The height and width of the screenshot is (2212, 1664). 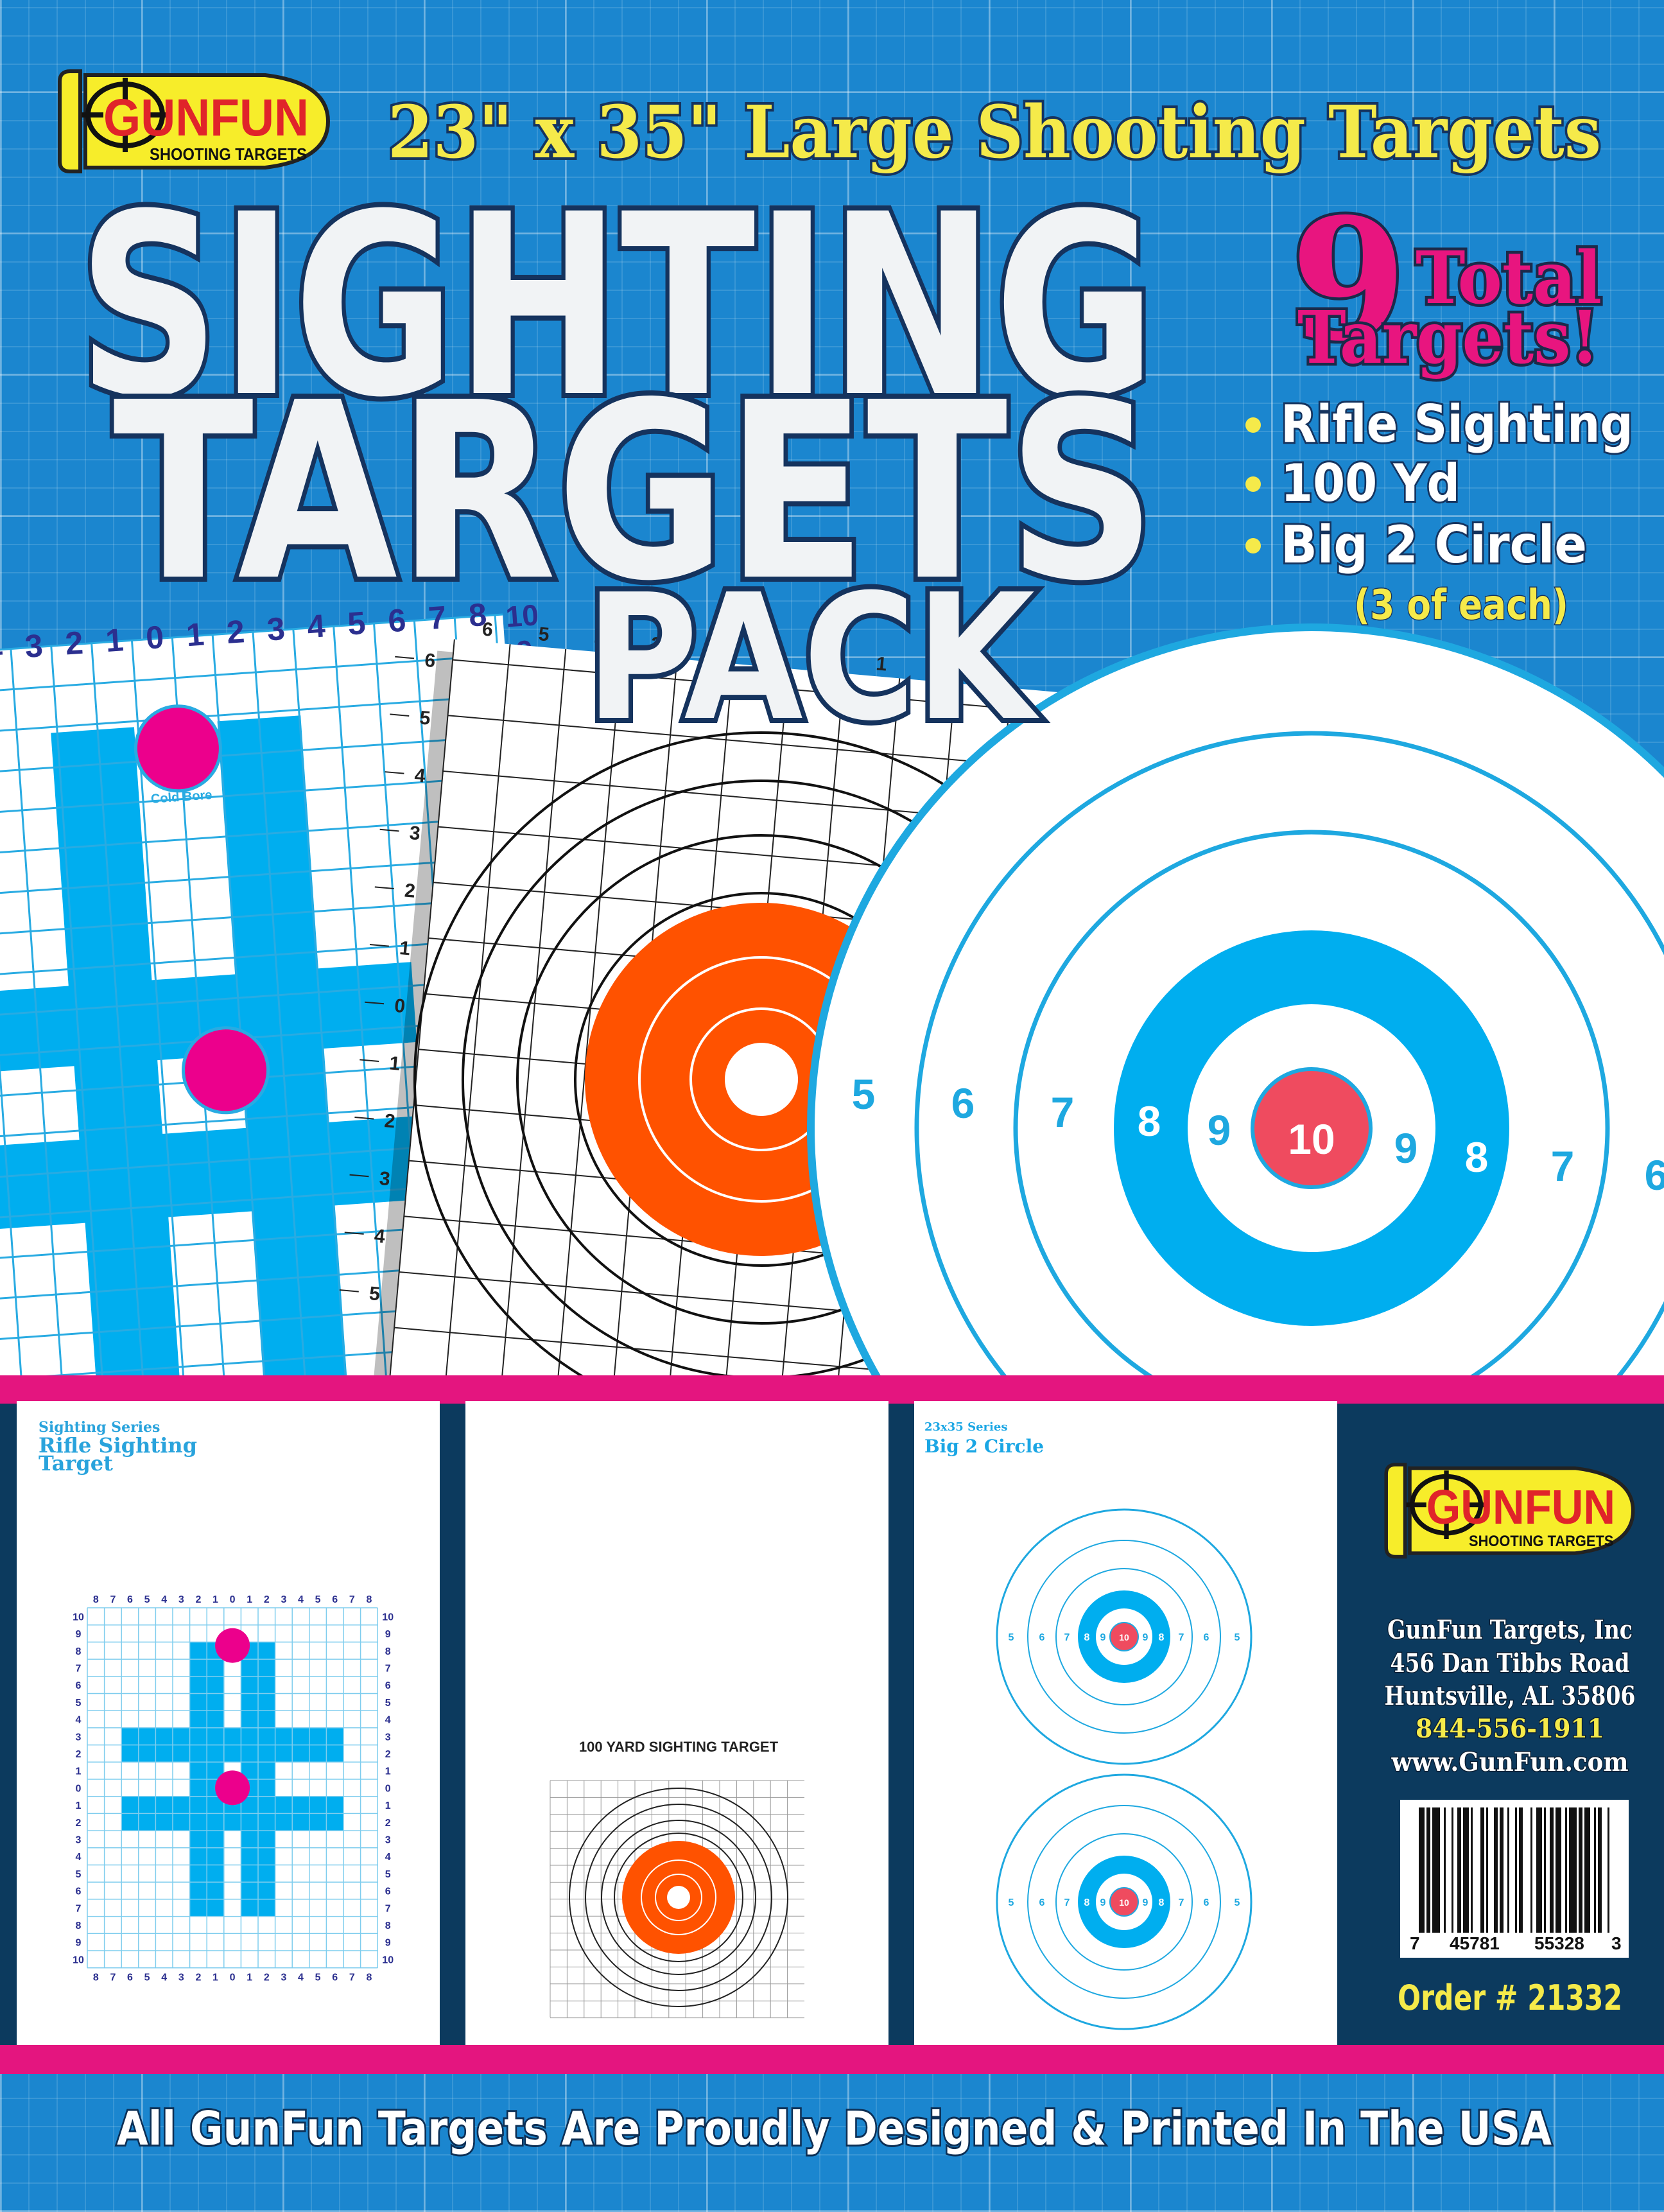 What do you see at coordinates (1461, 605) in the screenshot?
I see `quantity-note: (3 of each)` at bounding box center [1461, 605].